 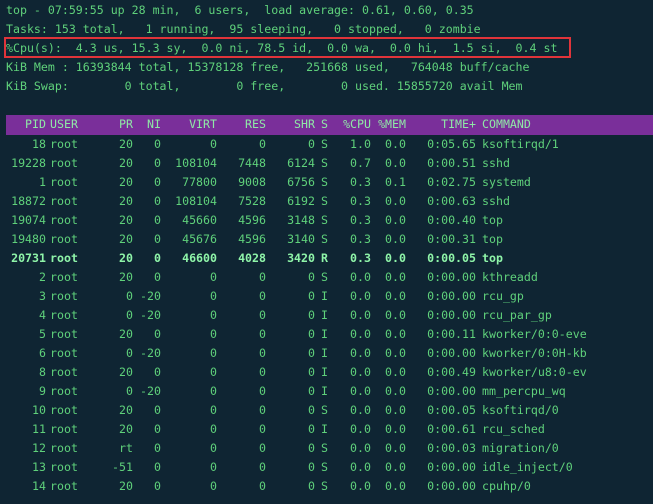 I want to click on process-cpu: 0.7, so click(x=360, y=163).